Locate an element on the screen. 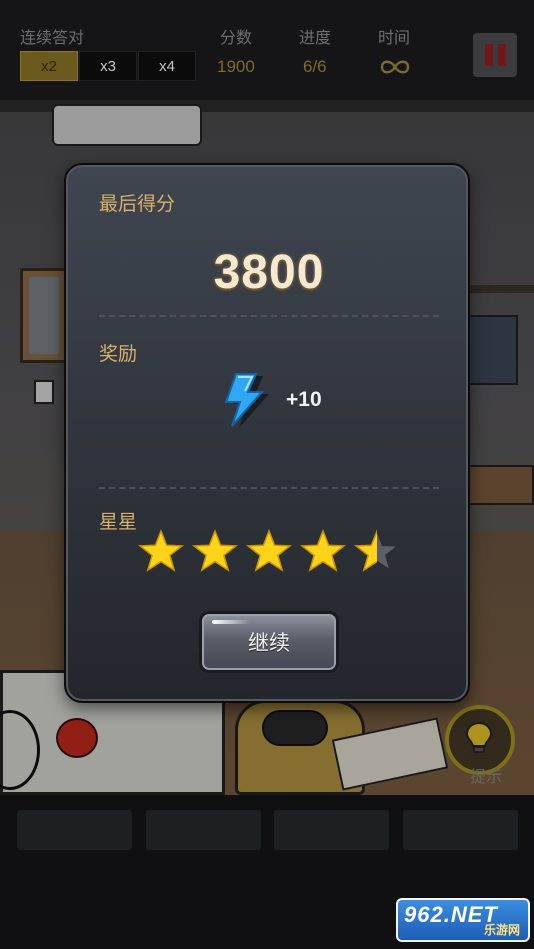 This screenshot has height=949, width=534. combo-x3: x3 is located at coordinates (108, 66).